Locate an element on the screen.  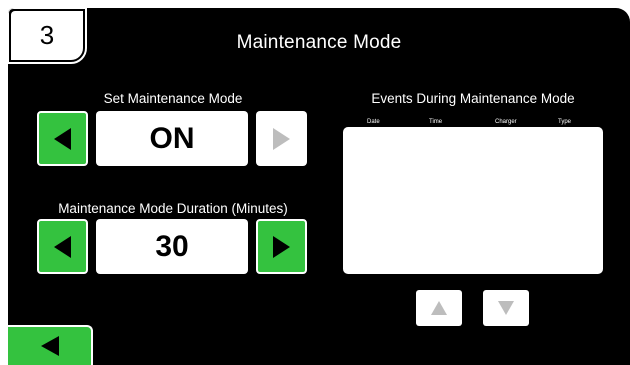
duration-increase-button is located at coordinates (281, 246).